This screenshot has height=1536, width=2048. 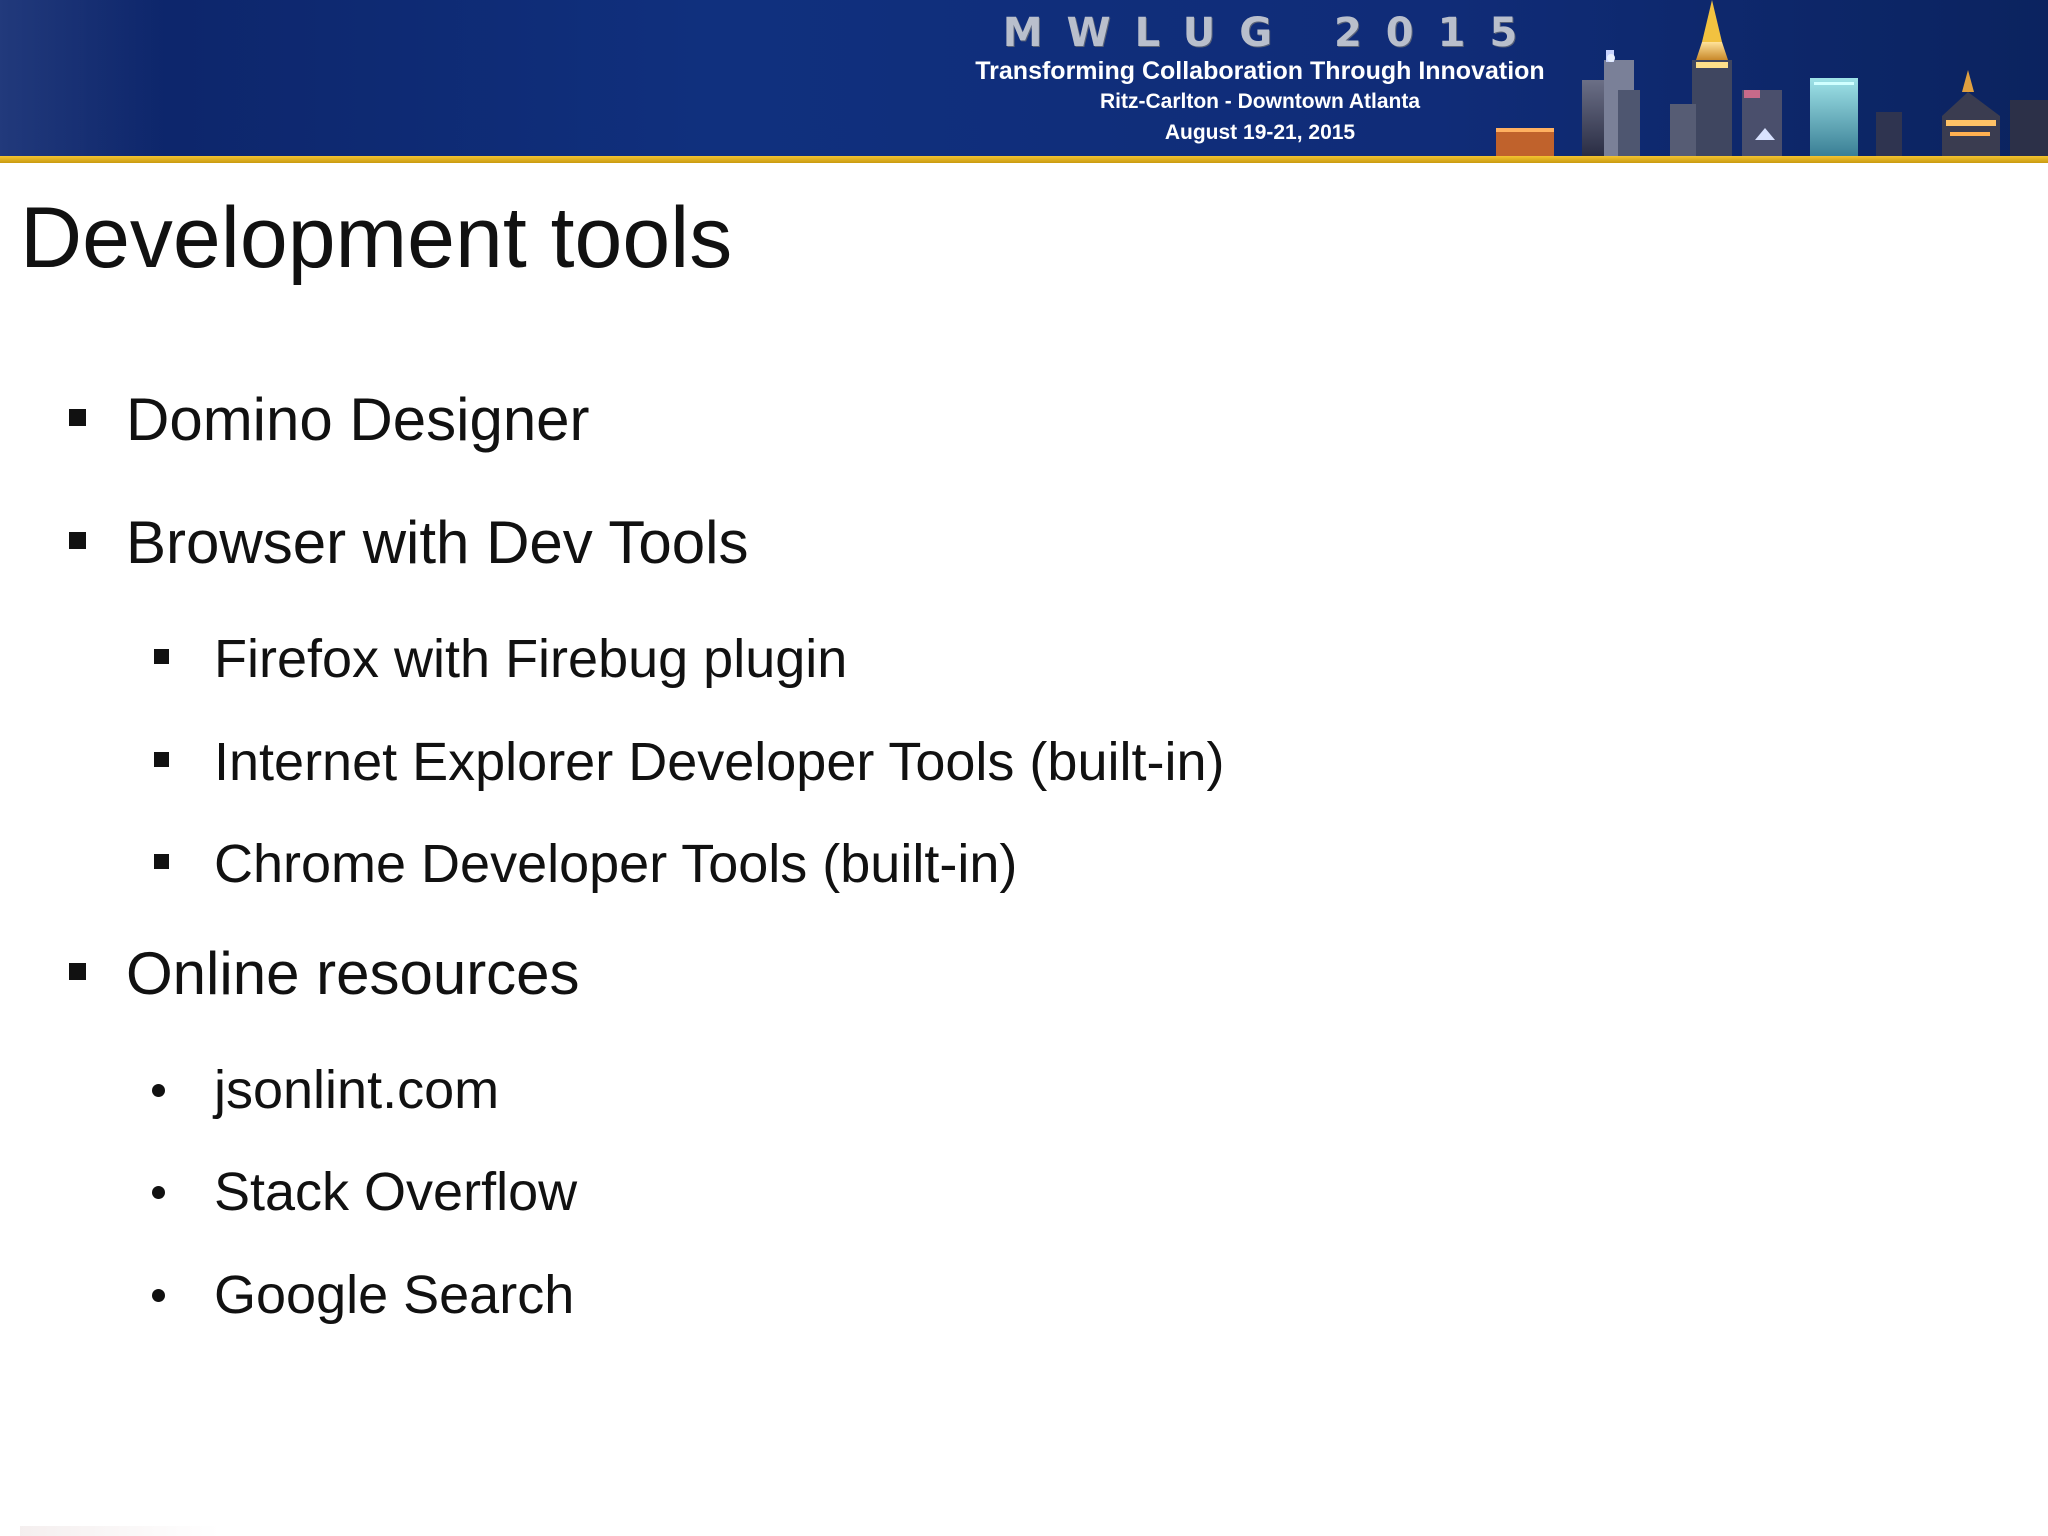 What do you see at coordinates (120, 1531) in the screenshot?
I see `footer-fade` at bounding box center [120, 1531].